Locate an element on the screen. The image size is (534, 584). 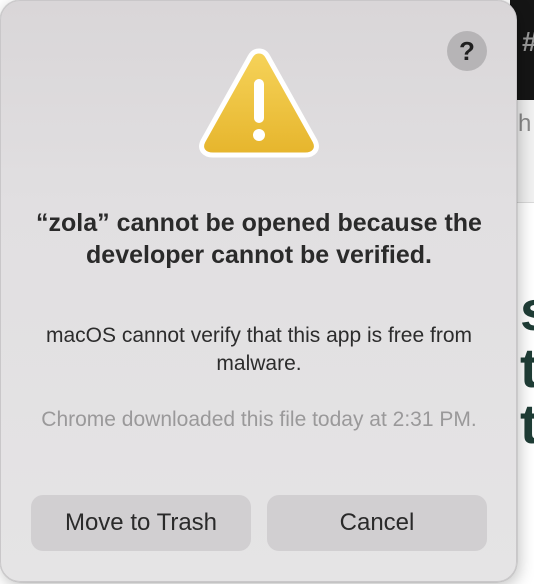
help-button: ? is located at coordinates (467, 51).